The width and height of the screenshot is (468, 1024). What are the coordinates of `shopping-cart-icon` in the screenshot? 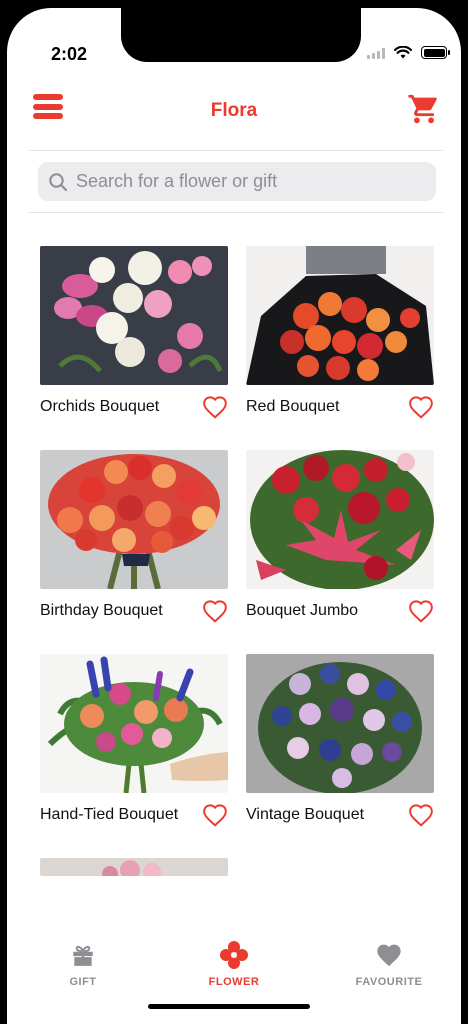 It's located at (422, 109).